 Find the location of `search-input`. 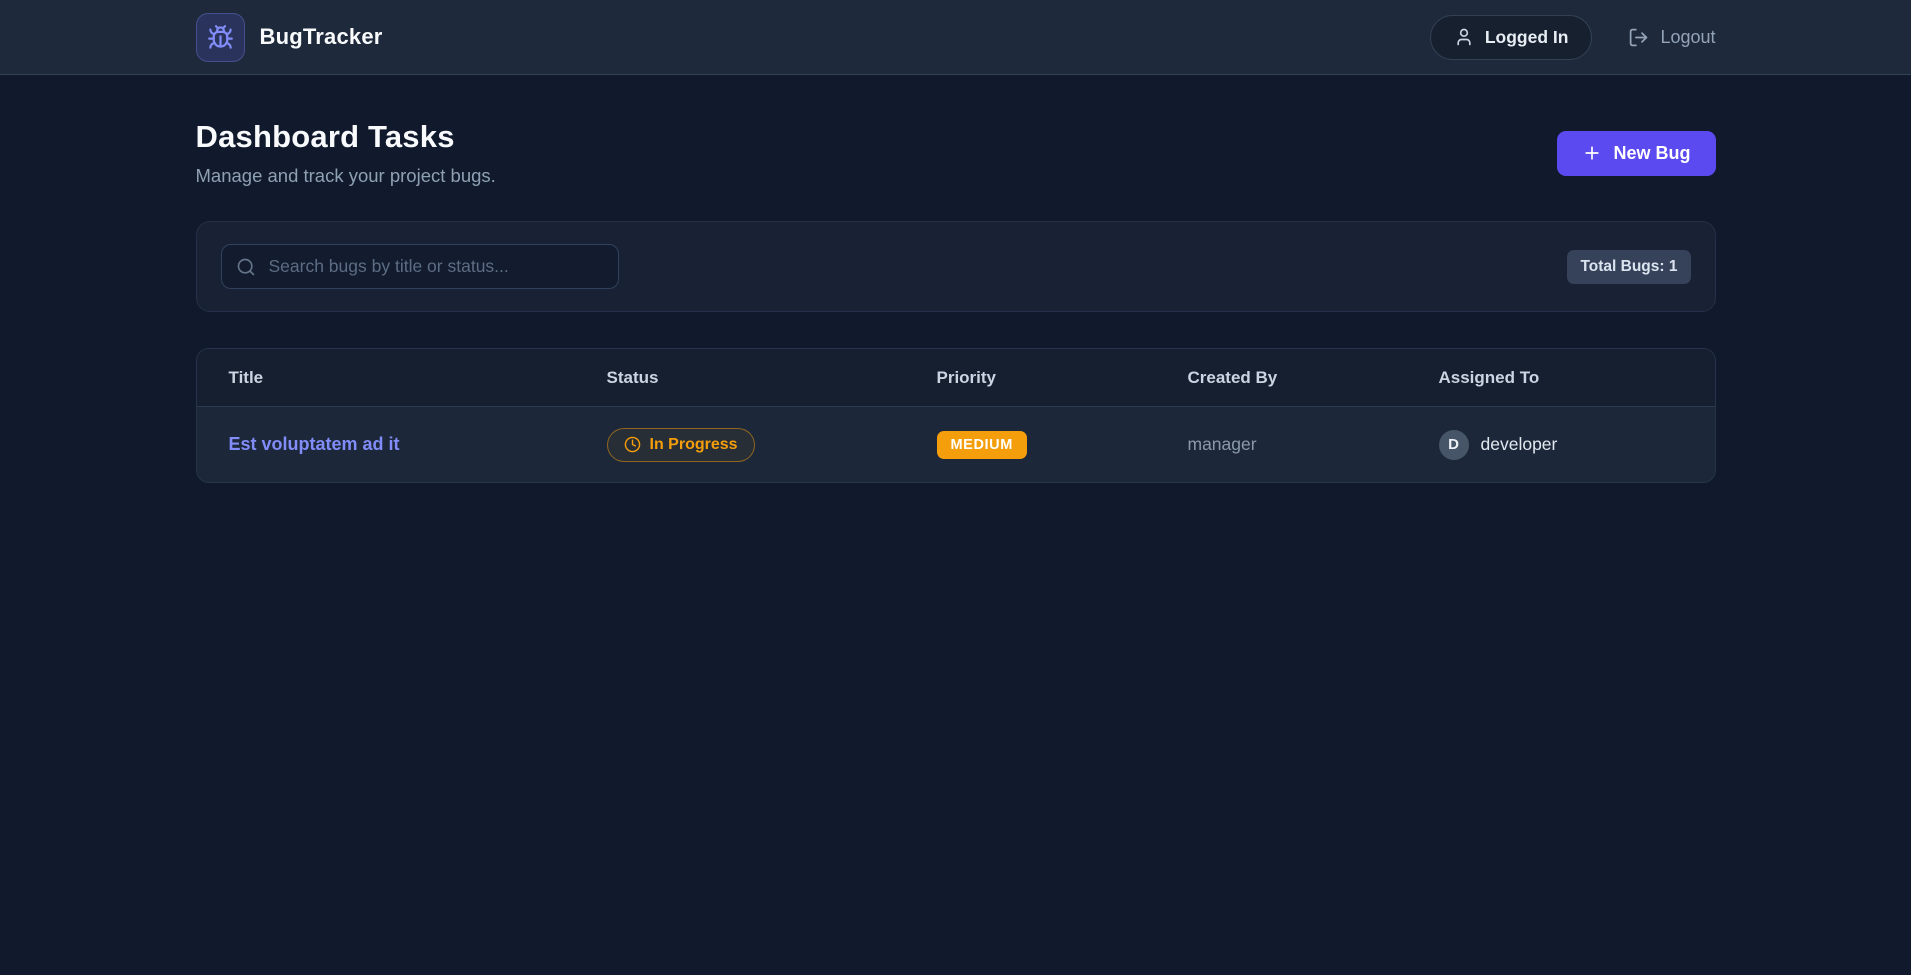

search-input is located at coordinates (419, 266).